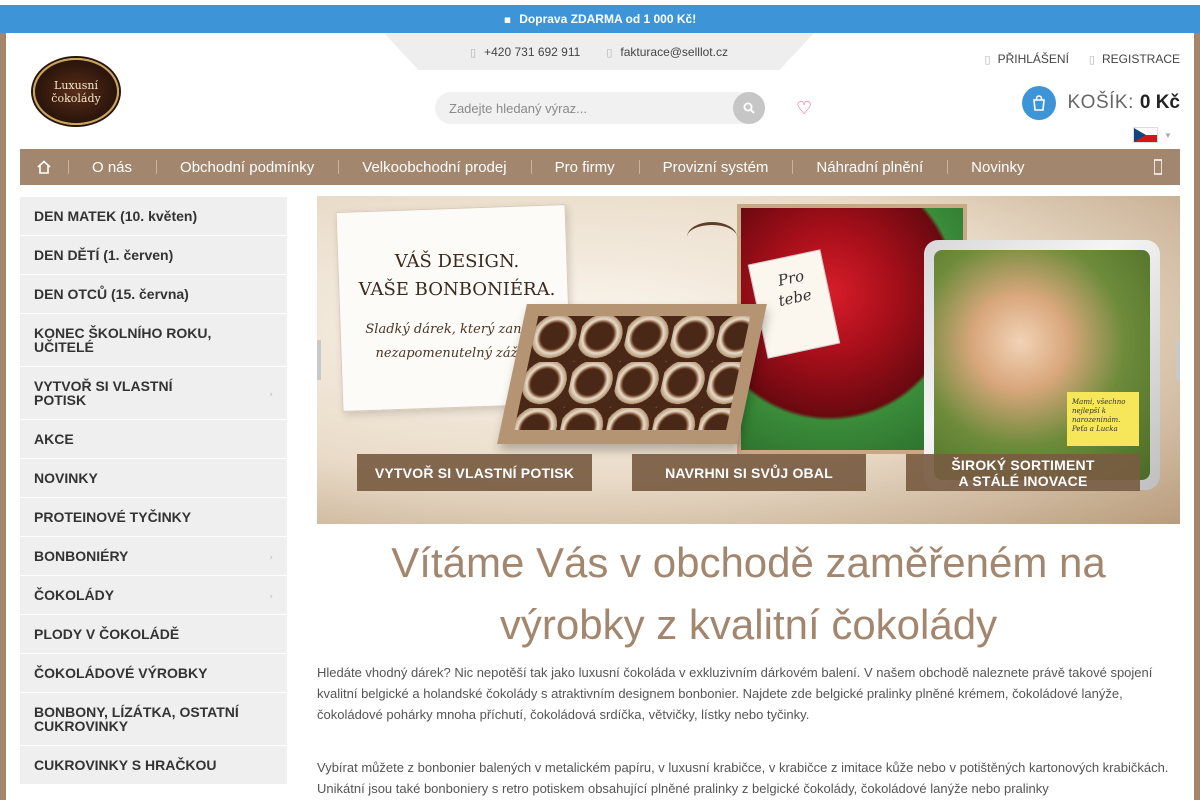 The height and width of the screenshot is (800, 1200). I want to click on home-link, so click(44, 167).